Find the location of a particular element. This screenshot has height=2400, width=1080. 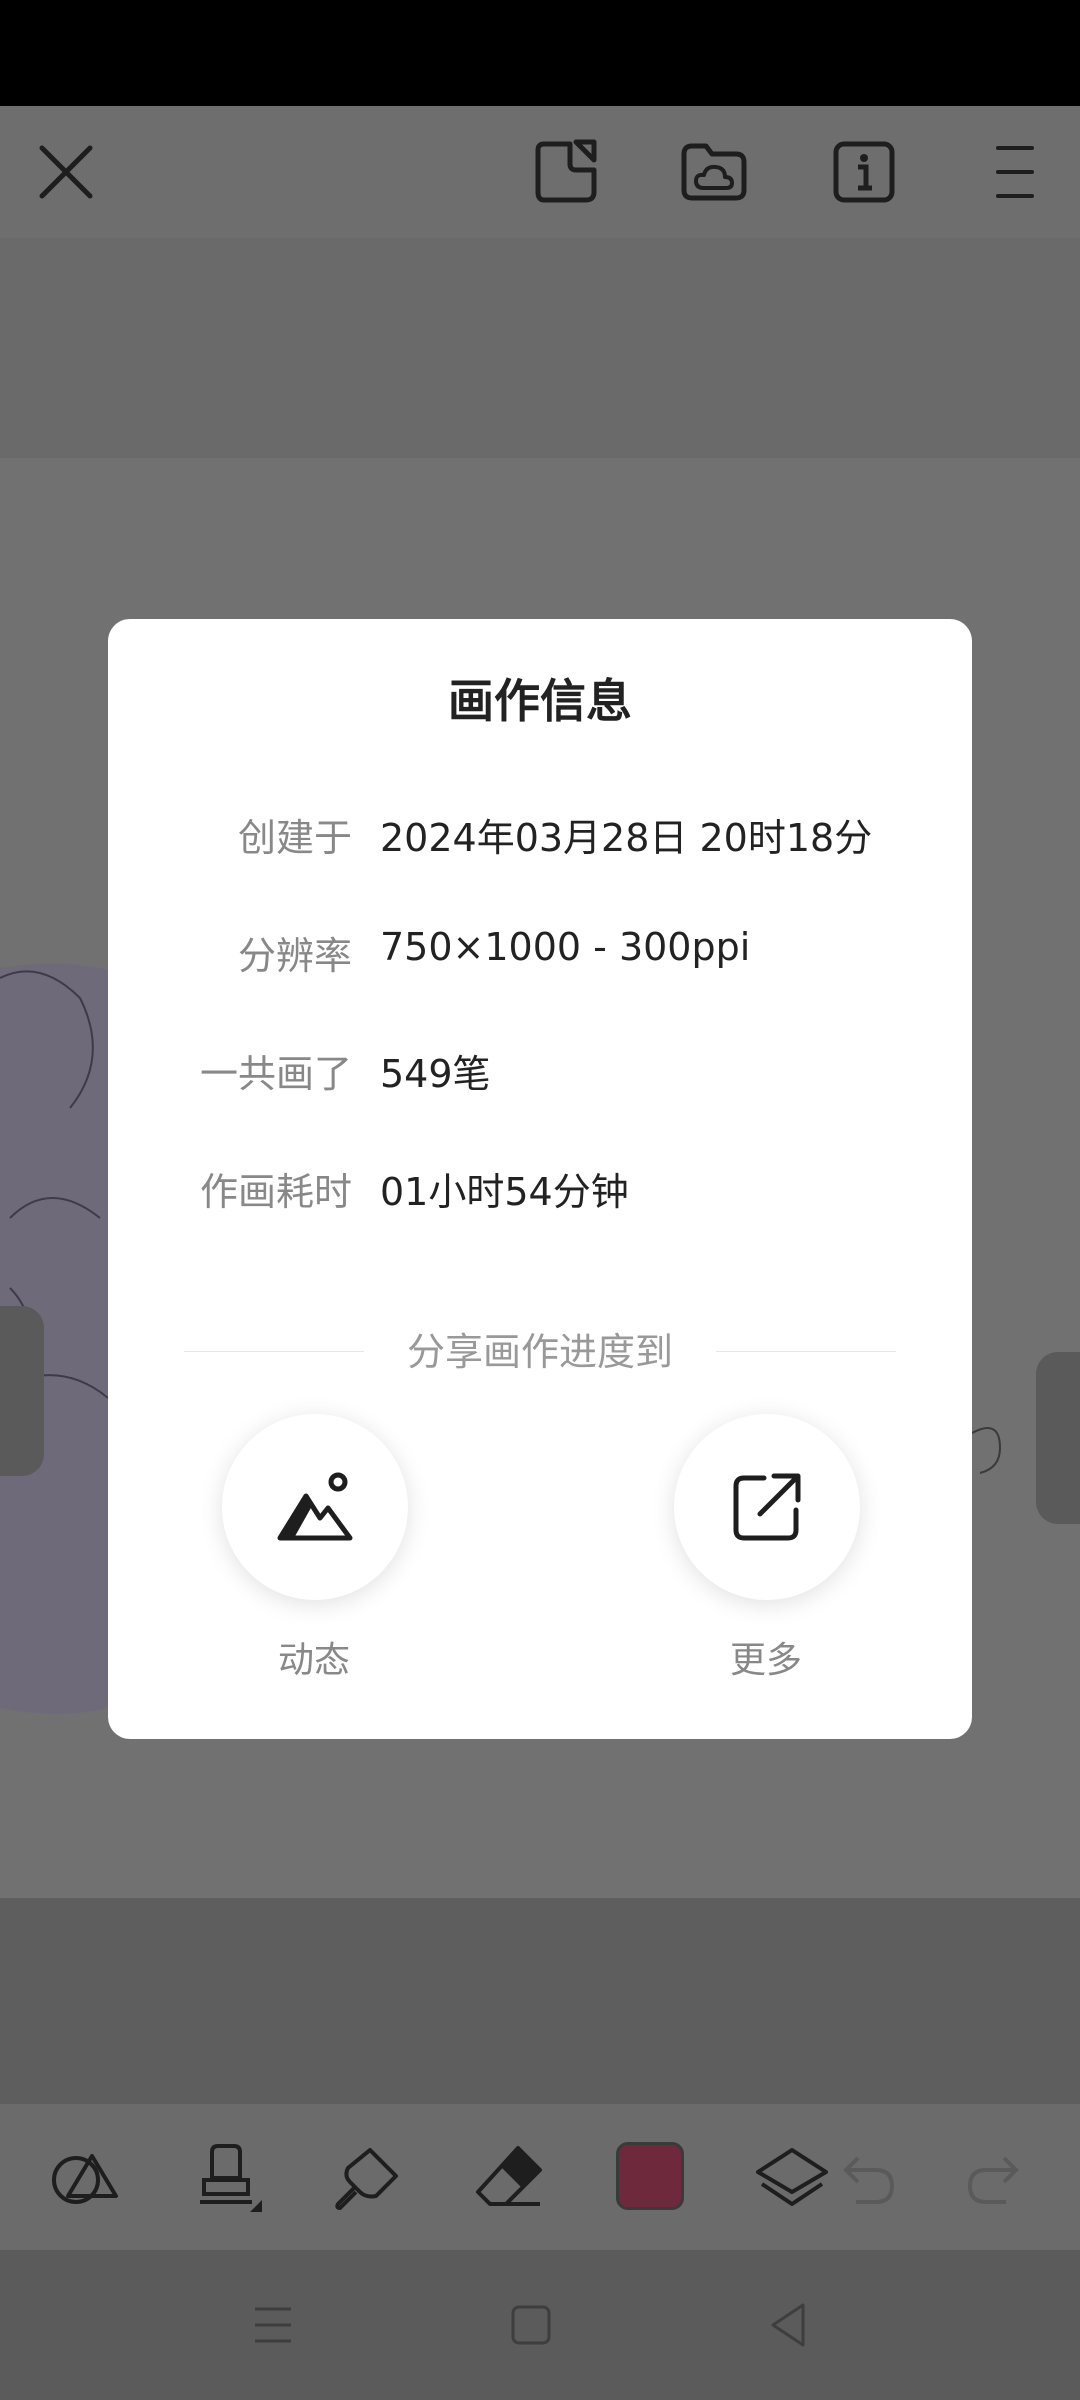

sticker-icon is located at coordinates (566, 171).